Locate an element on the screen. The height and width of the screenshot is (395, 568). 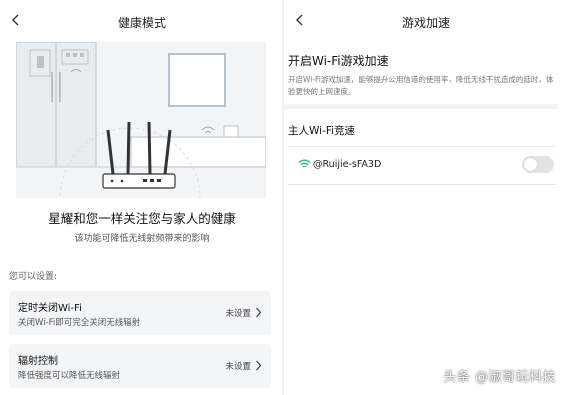
section-label: 您可以设置: is located at coordinates (33, 277).